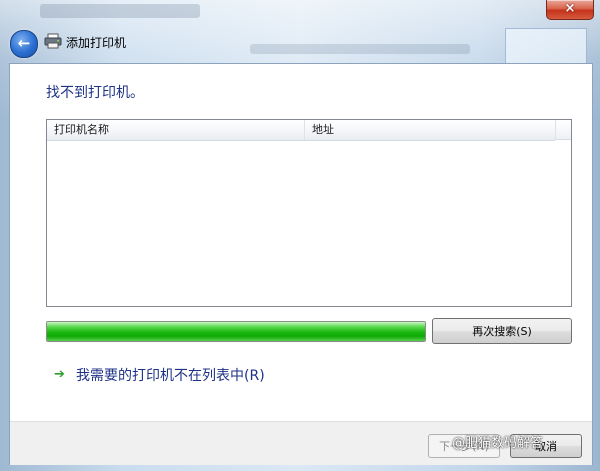 This screenshot has height=471, width=600. I want to click on close-button: ×, so click(570, 10).